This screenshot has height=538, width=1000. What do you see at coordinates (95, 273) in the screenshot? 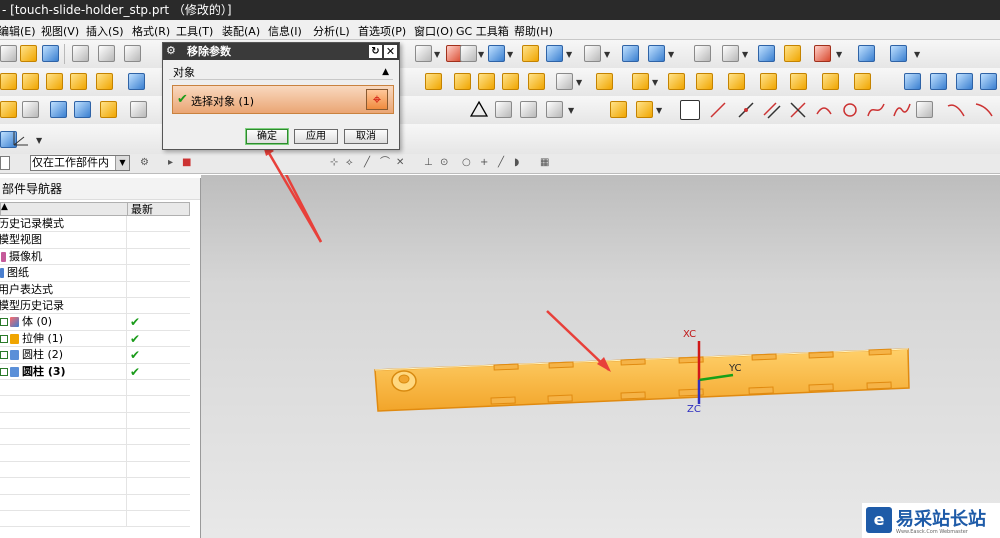
I see `table-row: 图纸` at bounding box center [95, 273].